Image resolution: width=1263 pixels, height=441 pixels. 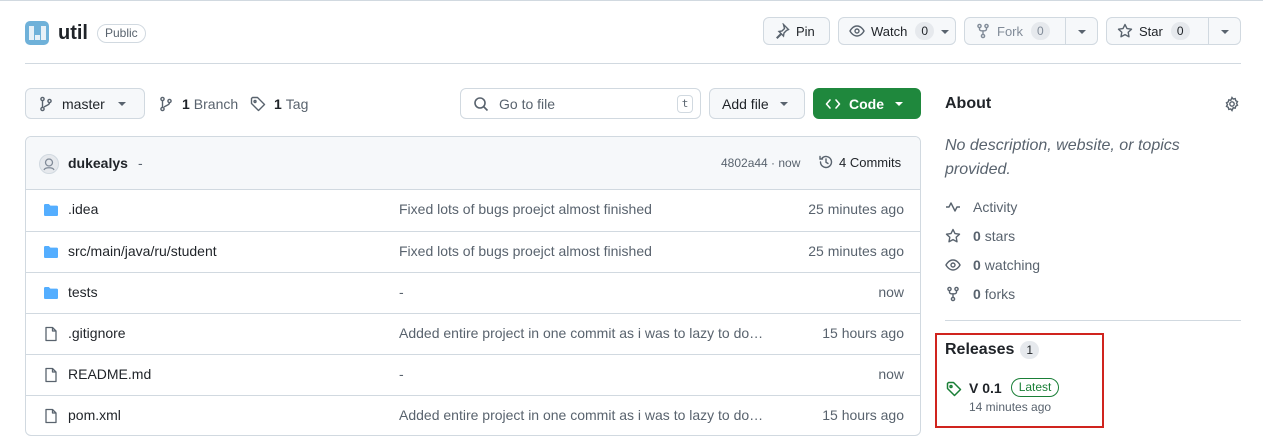 I want to click on activity-link: Activity, so click(x=981, y=207).